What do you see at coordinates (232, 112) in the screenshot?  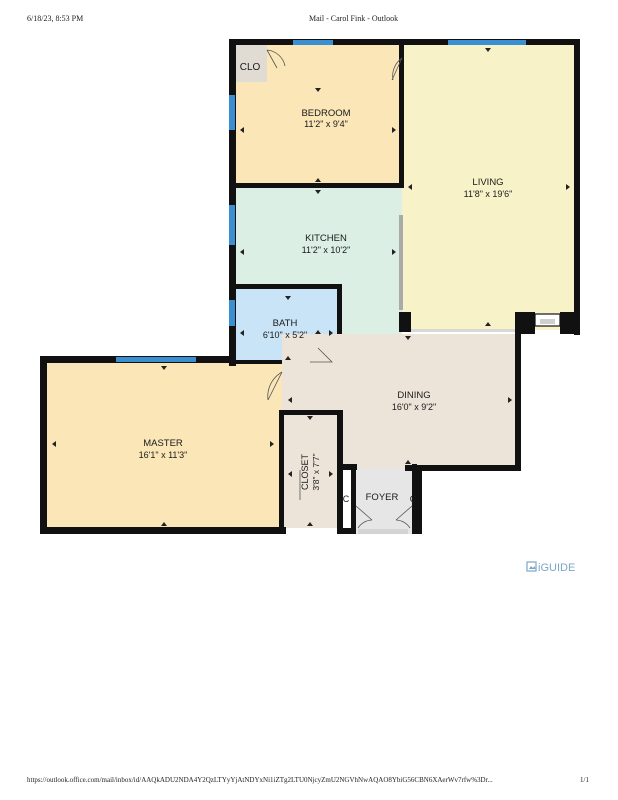 I see `window-bedroom-left` at bounding box center [232, 112].